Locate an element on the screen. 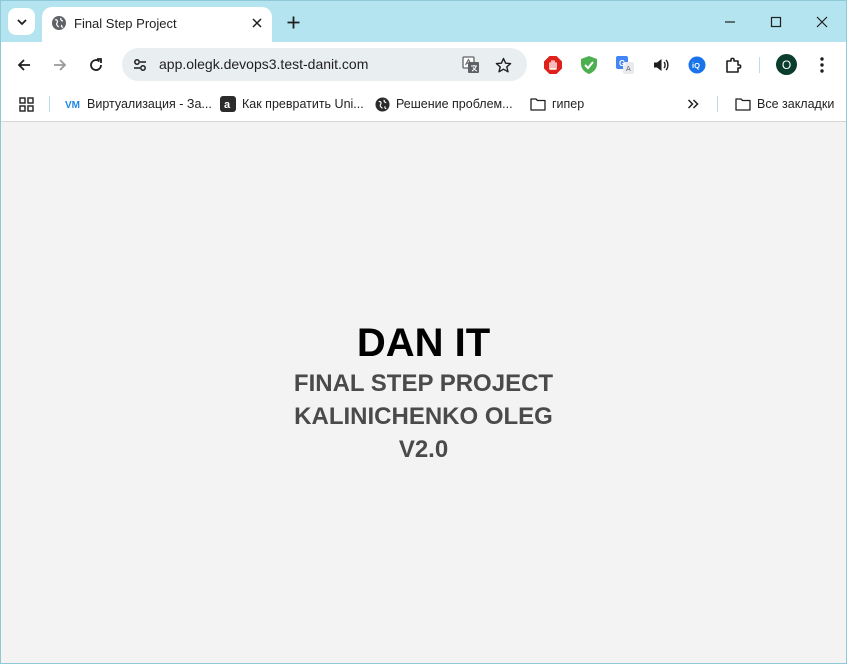 Image resolution: width=847 pixels, height=664 pixels. iq-extension: iQ is located at coordinates (697, 65).